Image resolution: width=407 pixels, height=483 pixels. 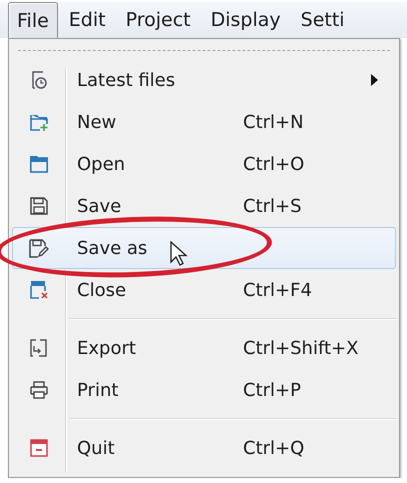 I want to click on shortcut-label: Ctrl+P, so click(x=272, y=390).